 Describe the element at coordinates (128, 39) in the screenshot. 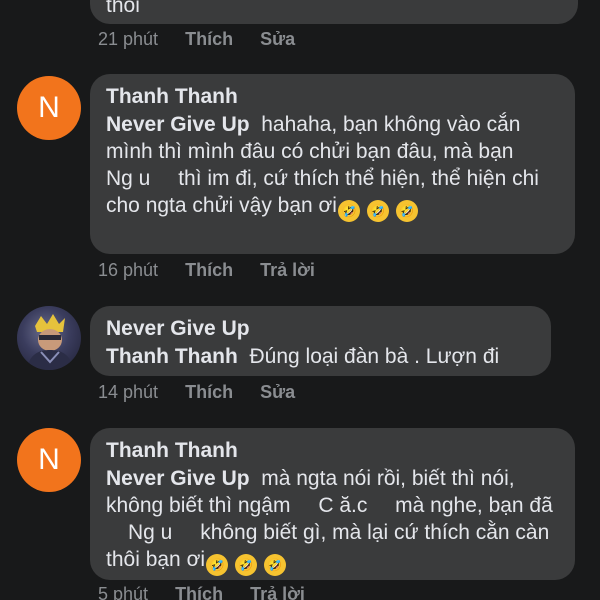

I see `comment-time: 21 phút` at that location.